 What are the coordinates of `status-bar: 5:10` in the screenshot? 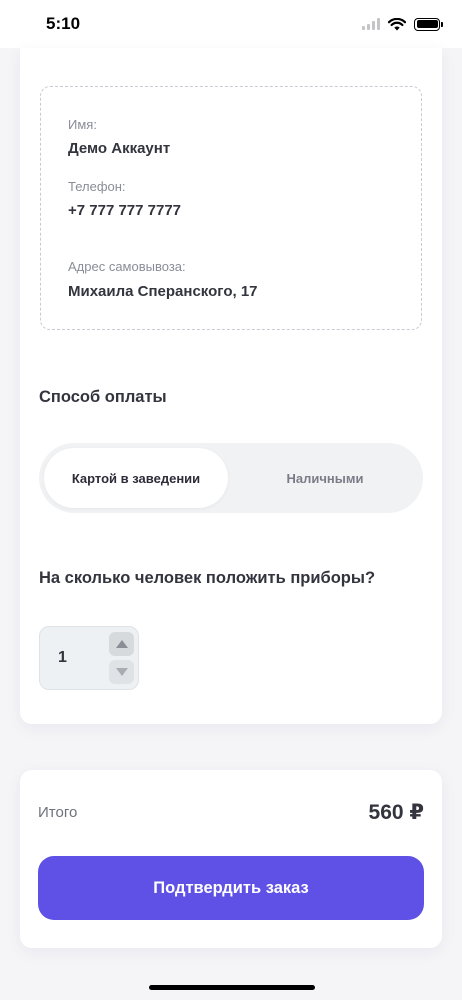 It's located at (231, 24).